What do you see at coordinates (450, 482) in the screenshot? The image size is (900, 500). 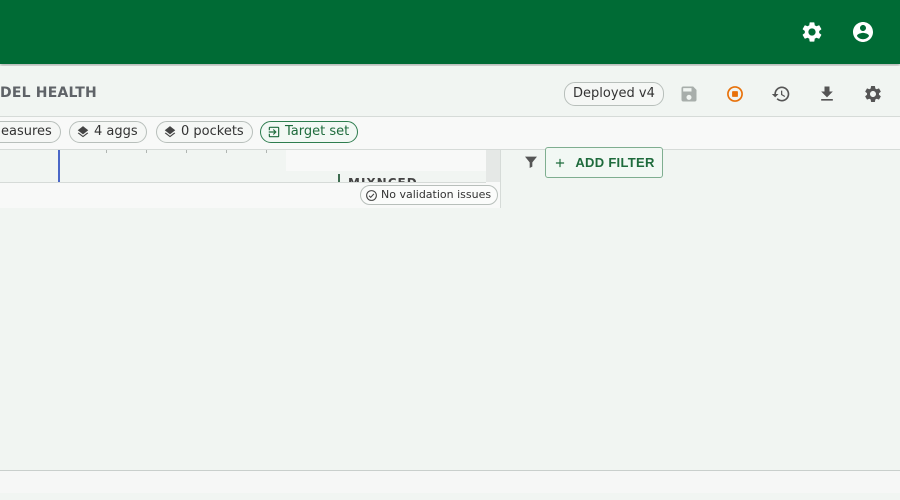 I see `status-bar` at bounding box center [450, 482].